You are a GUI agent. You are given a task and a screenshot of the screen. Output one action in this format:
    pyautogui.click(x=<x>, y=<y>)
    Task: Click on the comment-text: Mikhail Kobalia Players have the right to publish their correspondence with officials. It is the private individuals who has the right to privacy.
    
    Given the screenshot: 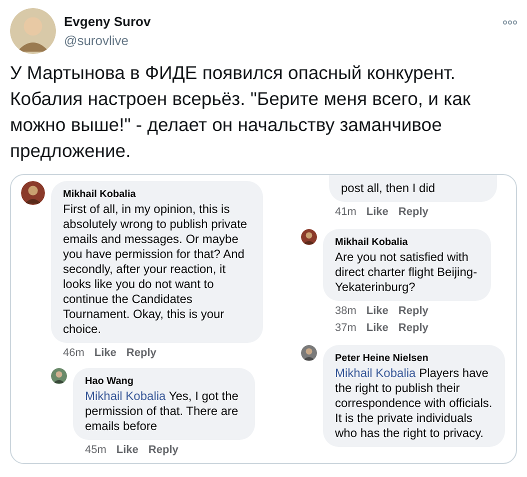 What is the action you would take?
    pyautogui.click(x=414, y=403)
    